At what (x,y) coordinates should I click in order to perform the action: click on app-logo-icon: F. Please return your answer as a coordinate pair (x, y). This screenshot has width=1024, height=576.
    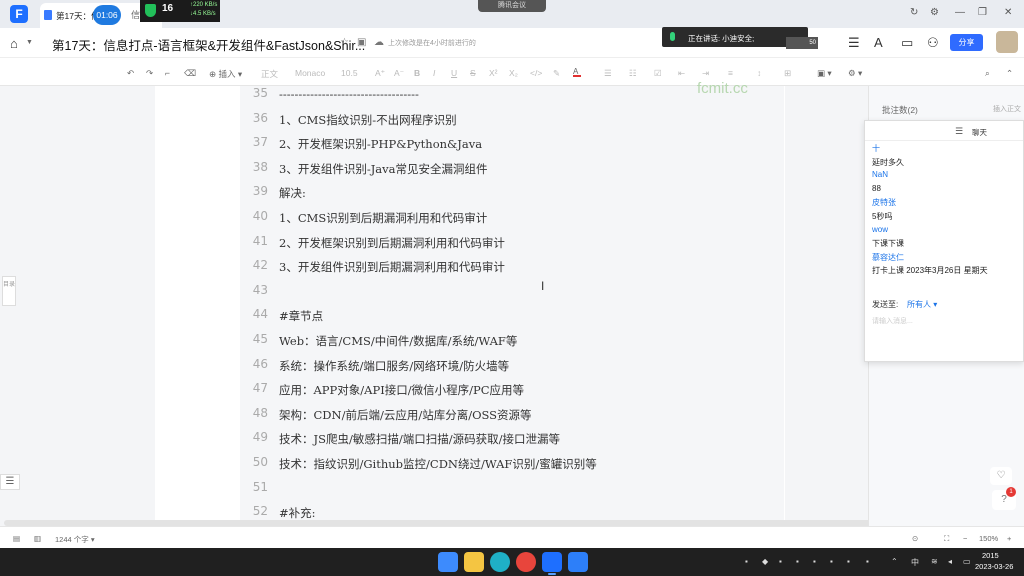
    Looking at the image, I should click on (19, 14).